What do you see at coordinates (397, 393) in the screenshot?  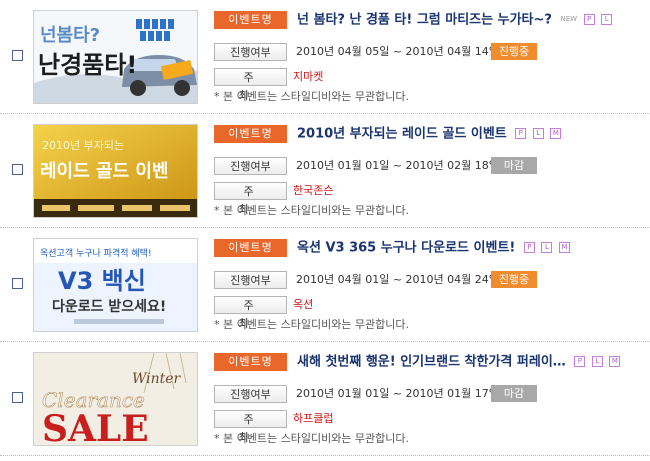 I see `event-period: 2010년 01월 01일 ~ 2010년 01월 17일` at bounding box center [397, 393].